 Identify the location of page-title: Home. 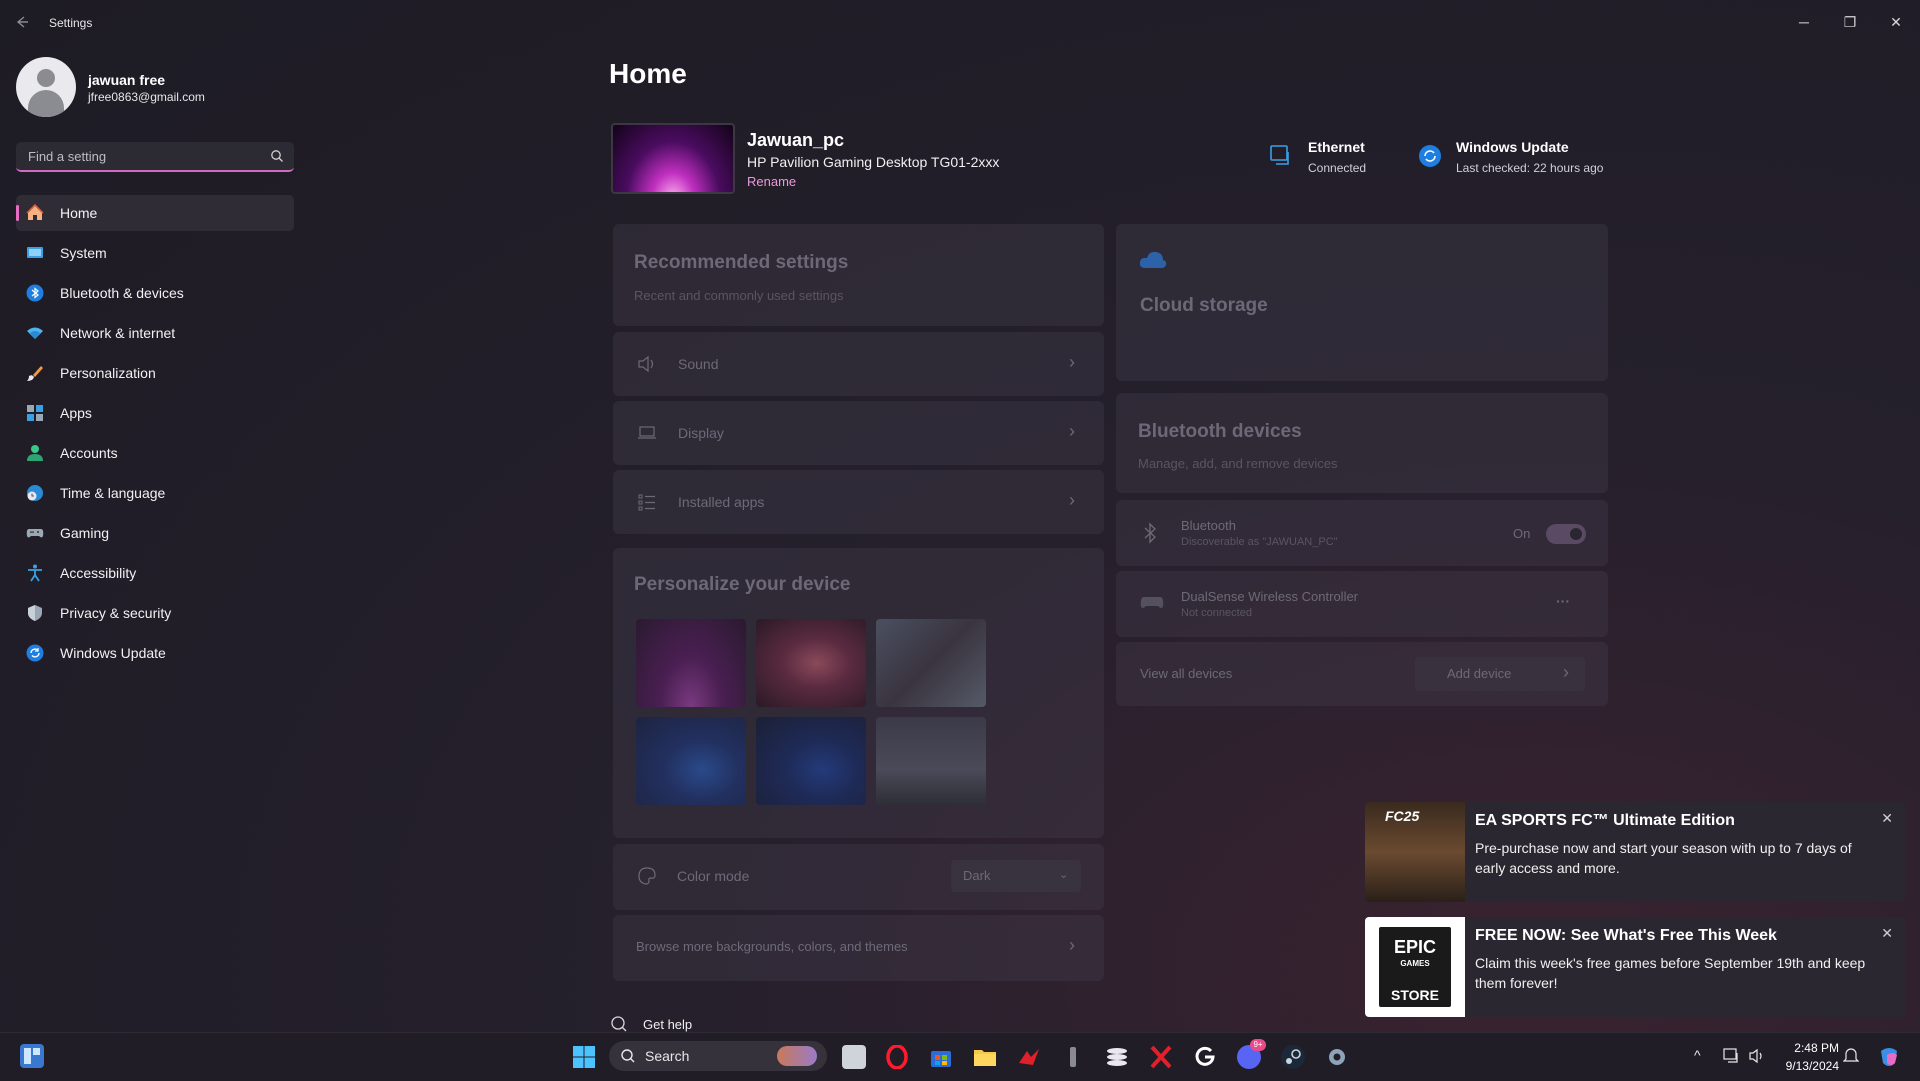
(648, 73).